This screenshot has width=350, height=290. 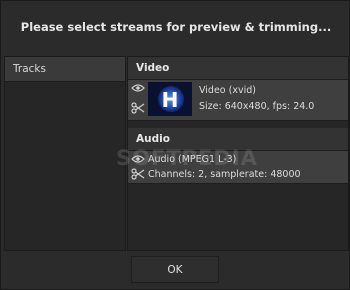 I want to click on audio-stream-name: Audio (MPEG1 L-3), so click(x=192, y=159).